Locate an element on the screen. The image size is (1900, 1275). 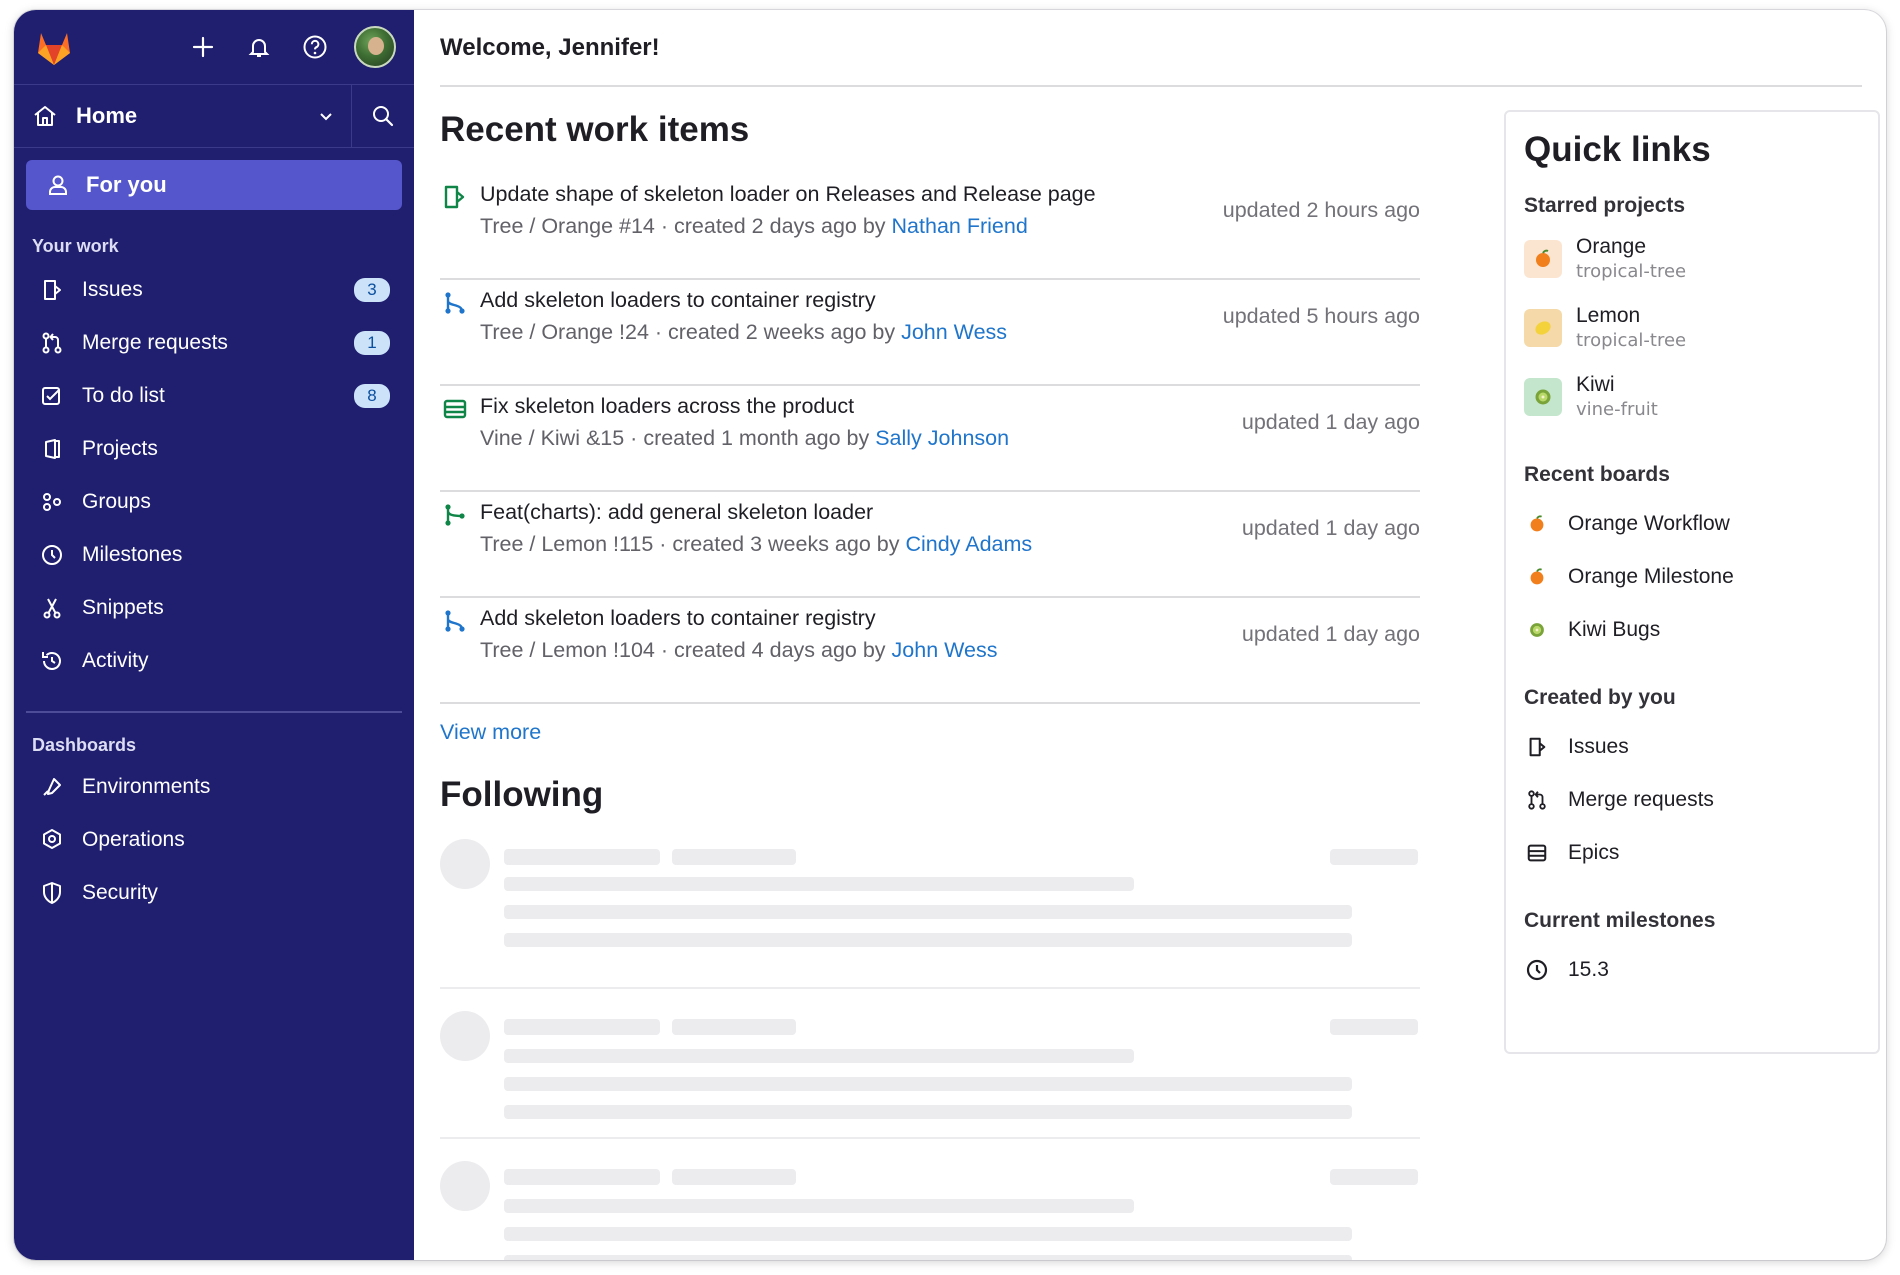
plus-icon is located at coordinates (203, 47).